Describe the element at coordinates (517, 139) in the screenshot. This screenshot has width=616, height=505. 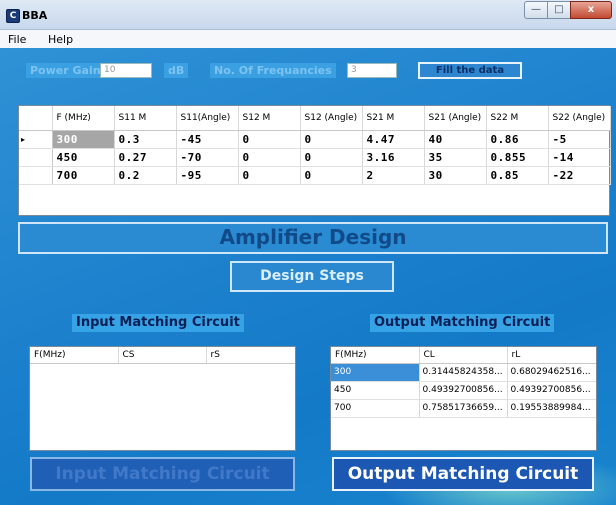
I see `grid-cell: 0.86` at that location.